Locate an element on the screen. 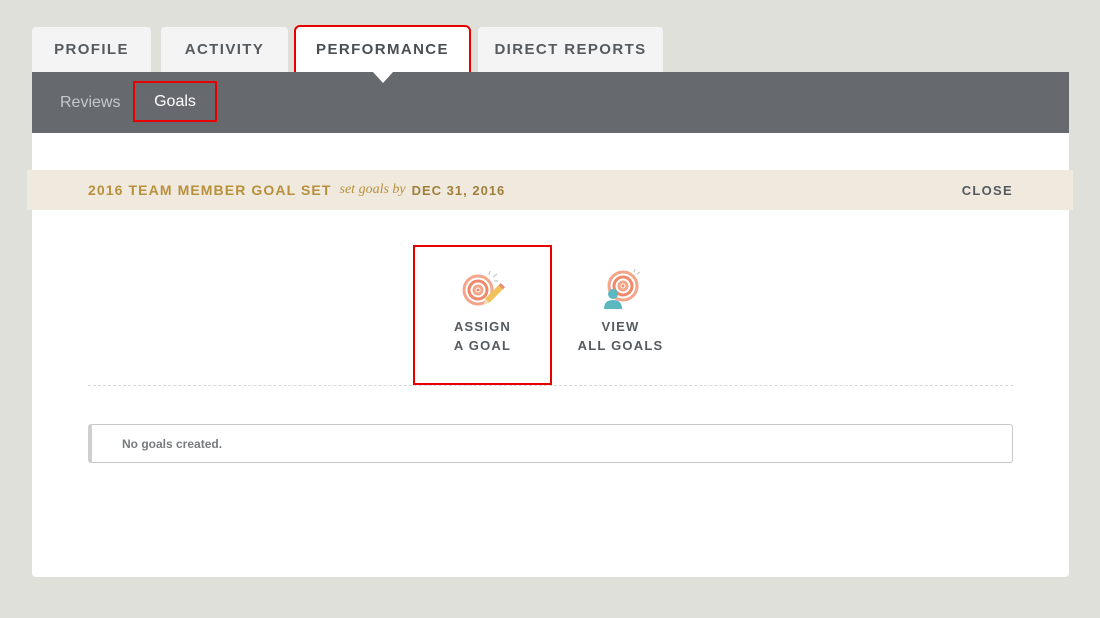 Image resolution: width=1100 pixels, height=618 pixels. assign-goal-button: ASSIGN A GOAL is located at coordinates (482, 315).